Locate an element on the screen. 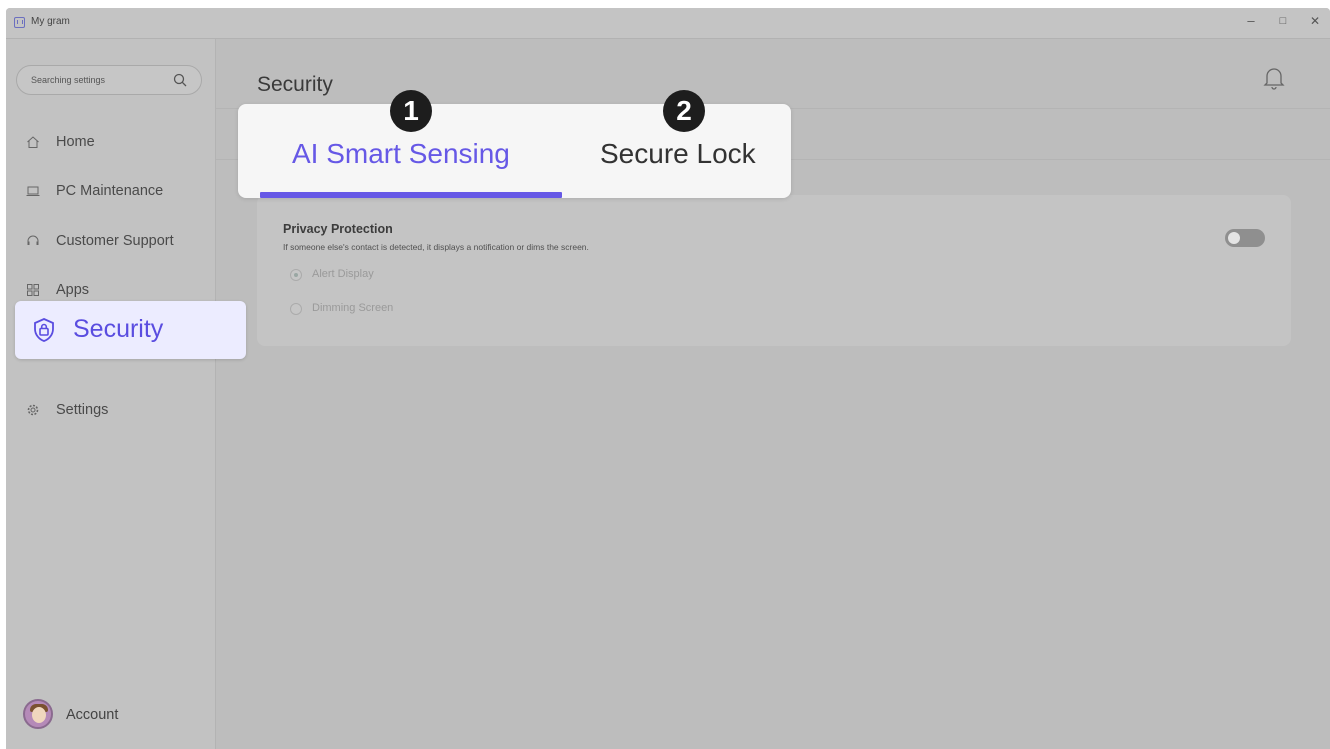  gear-icon is located at coordinates (33, 410).